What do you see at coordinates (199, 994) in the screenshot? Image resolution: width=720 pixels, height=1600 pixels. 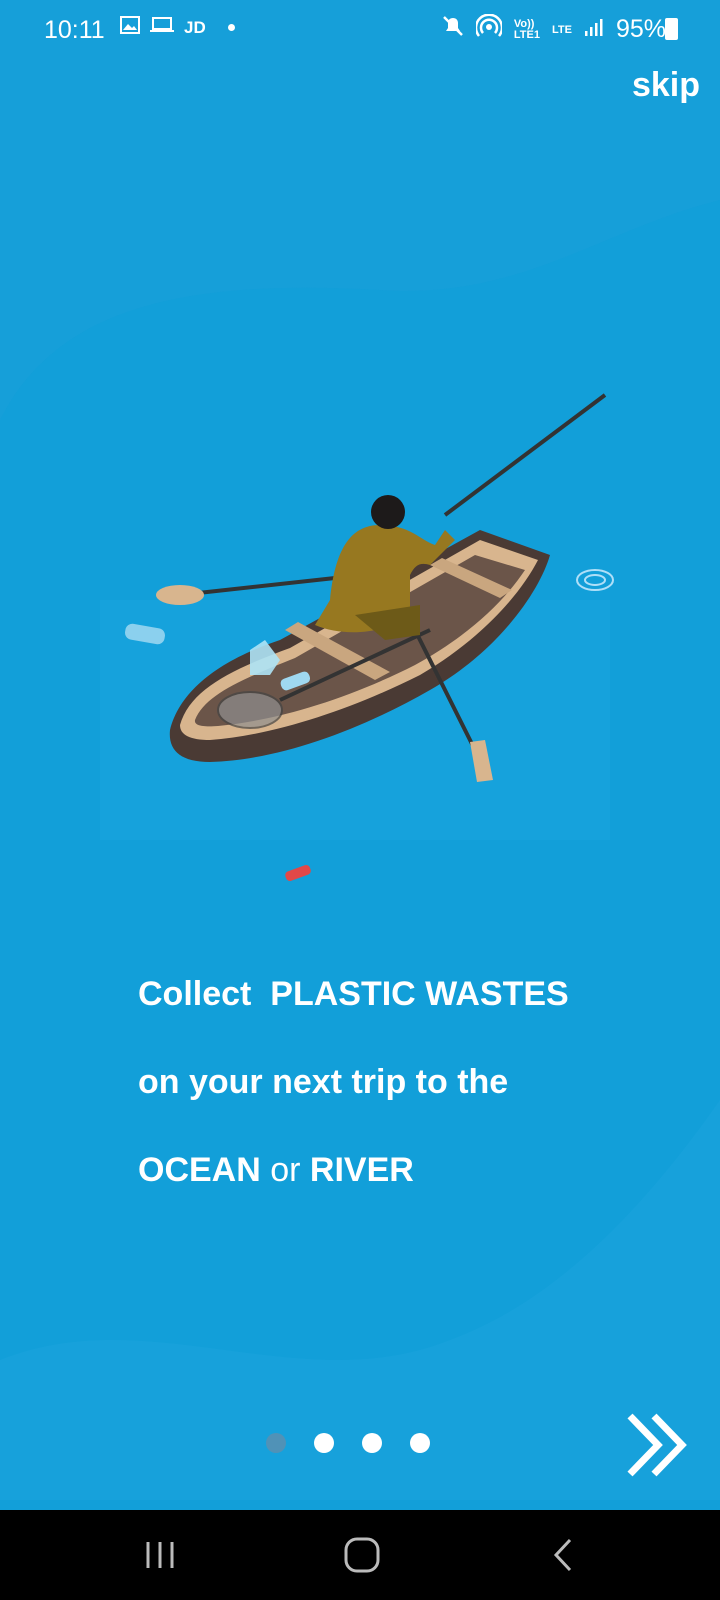 I see `headline-prefix: Collect` at bounding box center [199, 994].